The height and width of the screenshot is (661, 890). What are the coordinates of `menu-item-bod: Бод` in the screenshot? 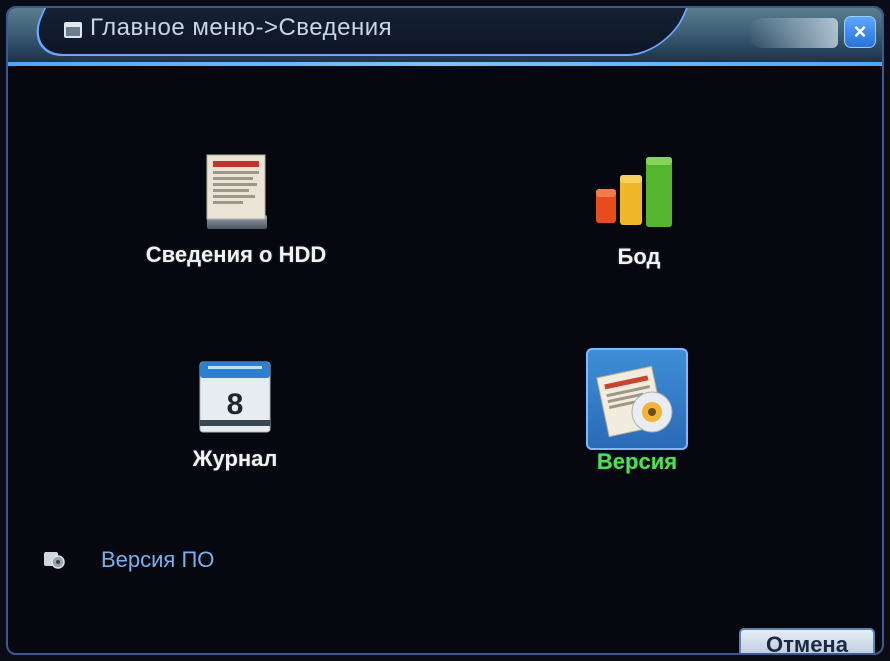 It's located at (639, 257).